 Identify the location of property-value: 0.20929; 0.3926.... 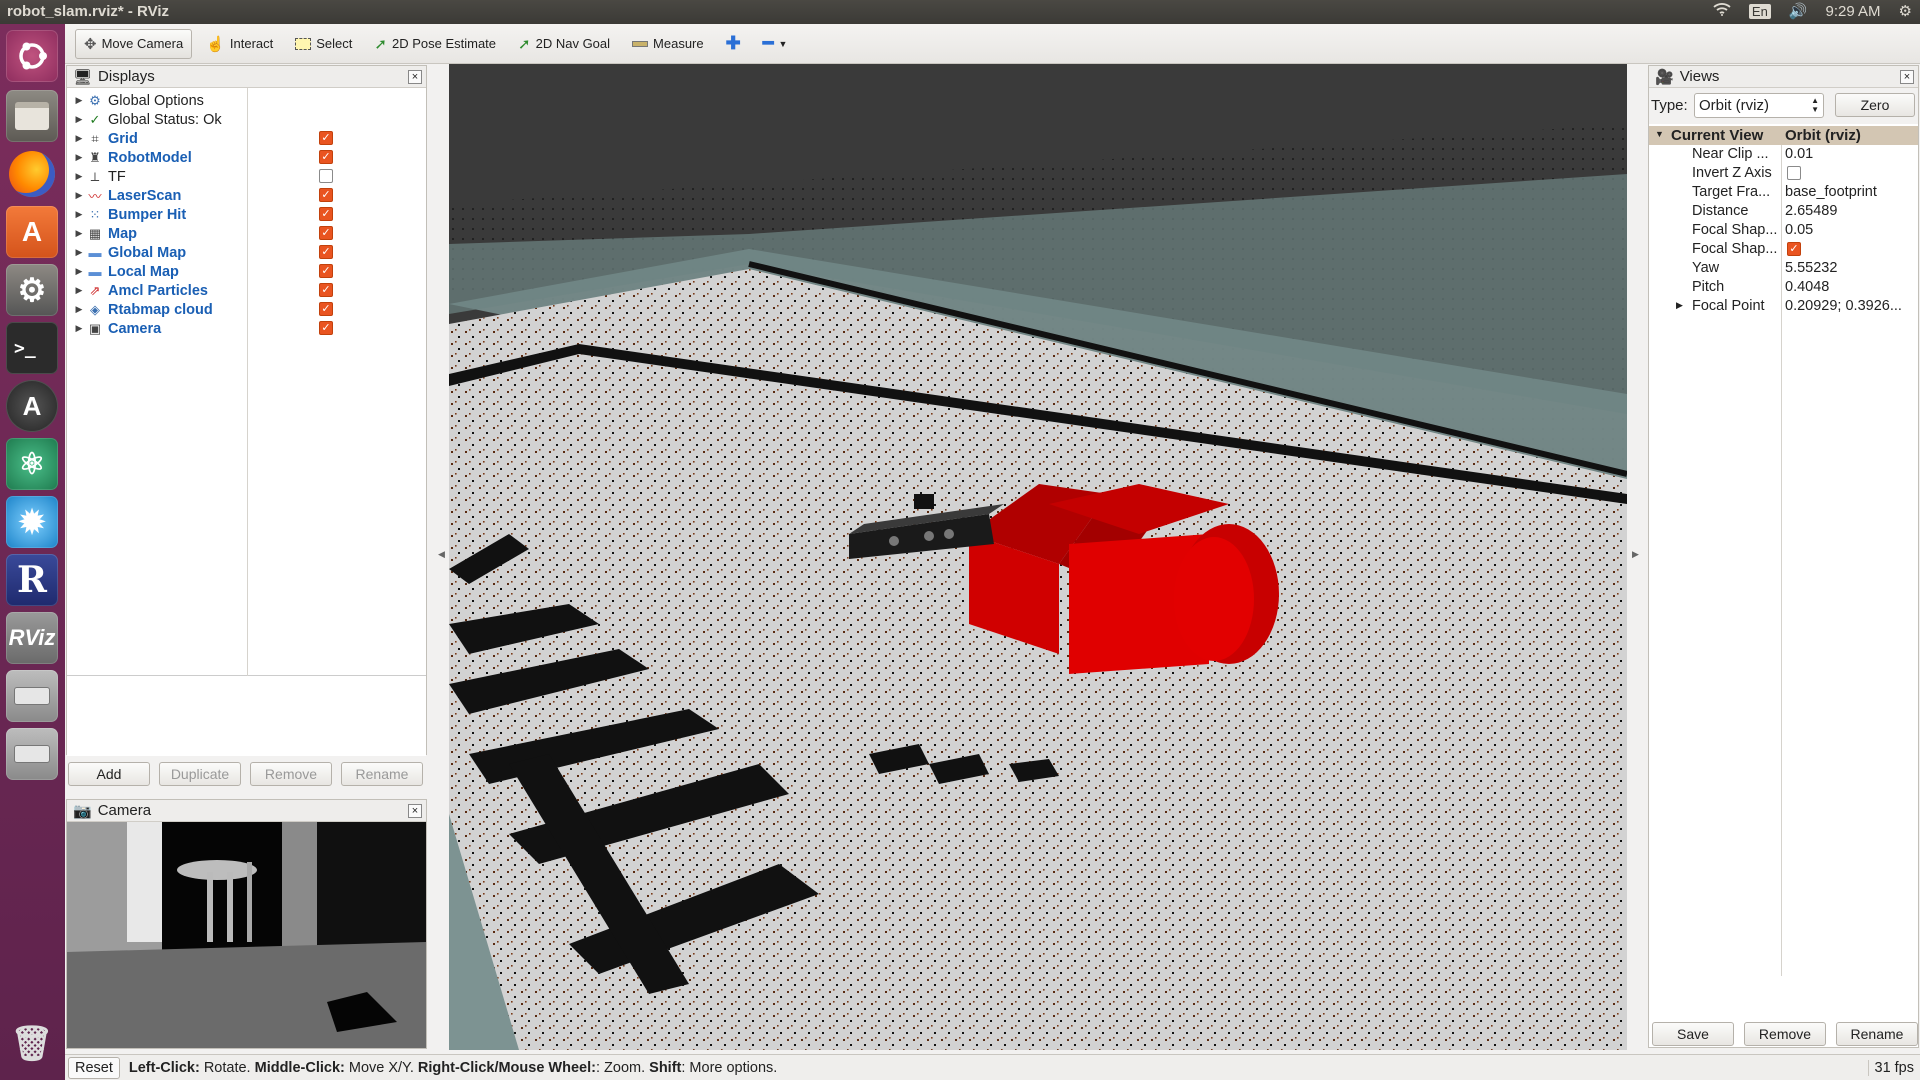
(1850, 306).